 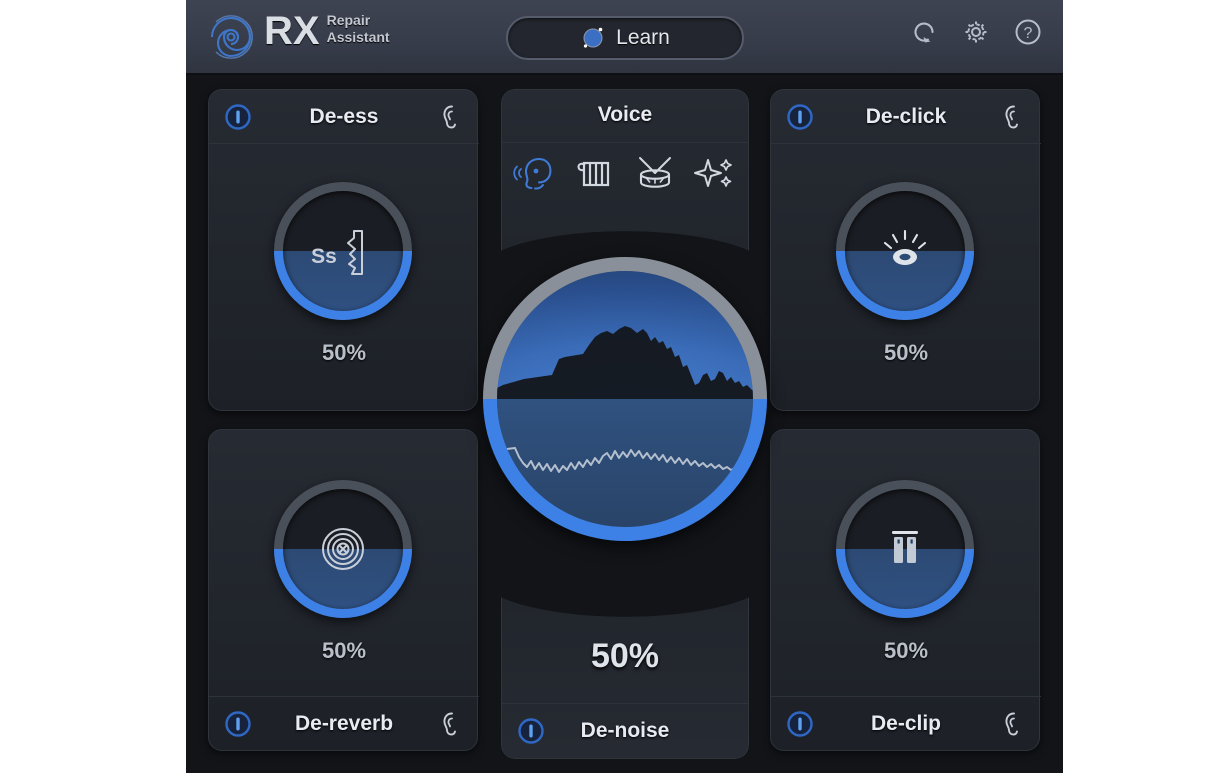 I want to click on de-clip-icon, so click(x=905, y=547).